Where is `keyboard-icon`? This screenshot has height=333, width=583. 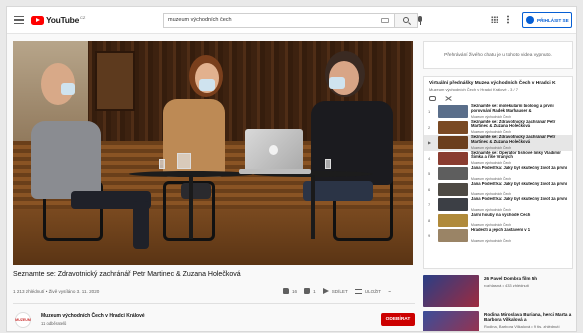
keyboard-icon is located at coordinates (385, 20).